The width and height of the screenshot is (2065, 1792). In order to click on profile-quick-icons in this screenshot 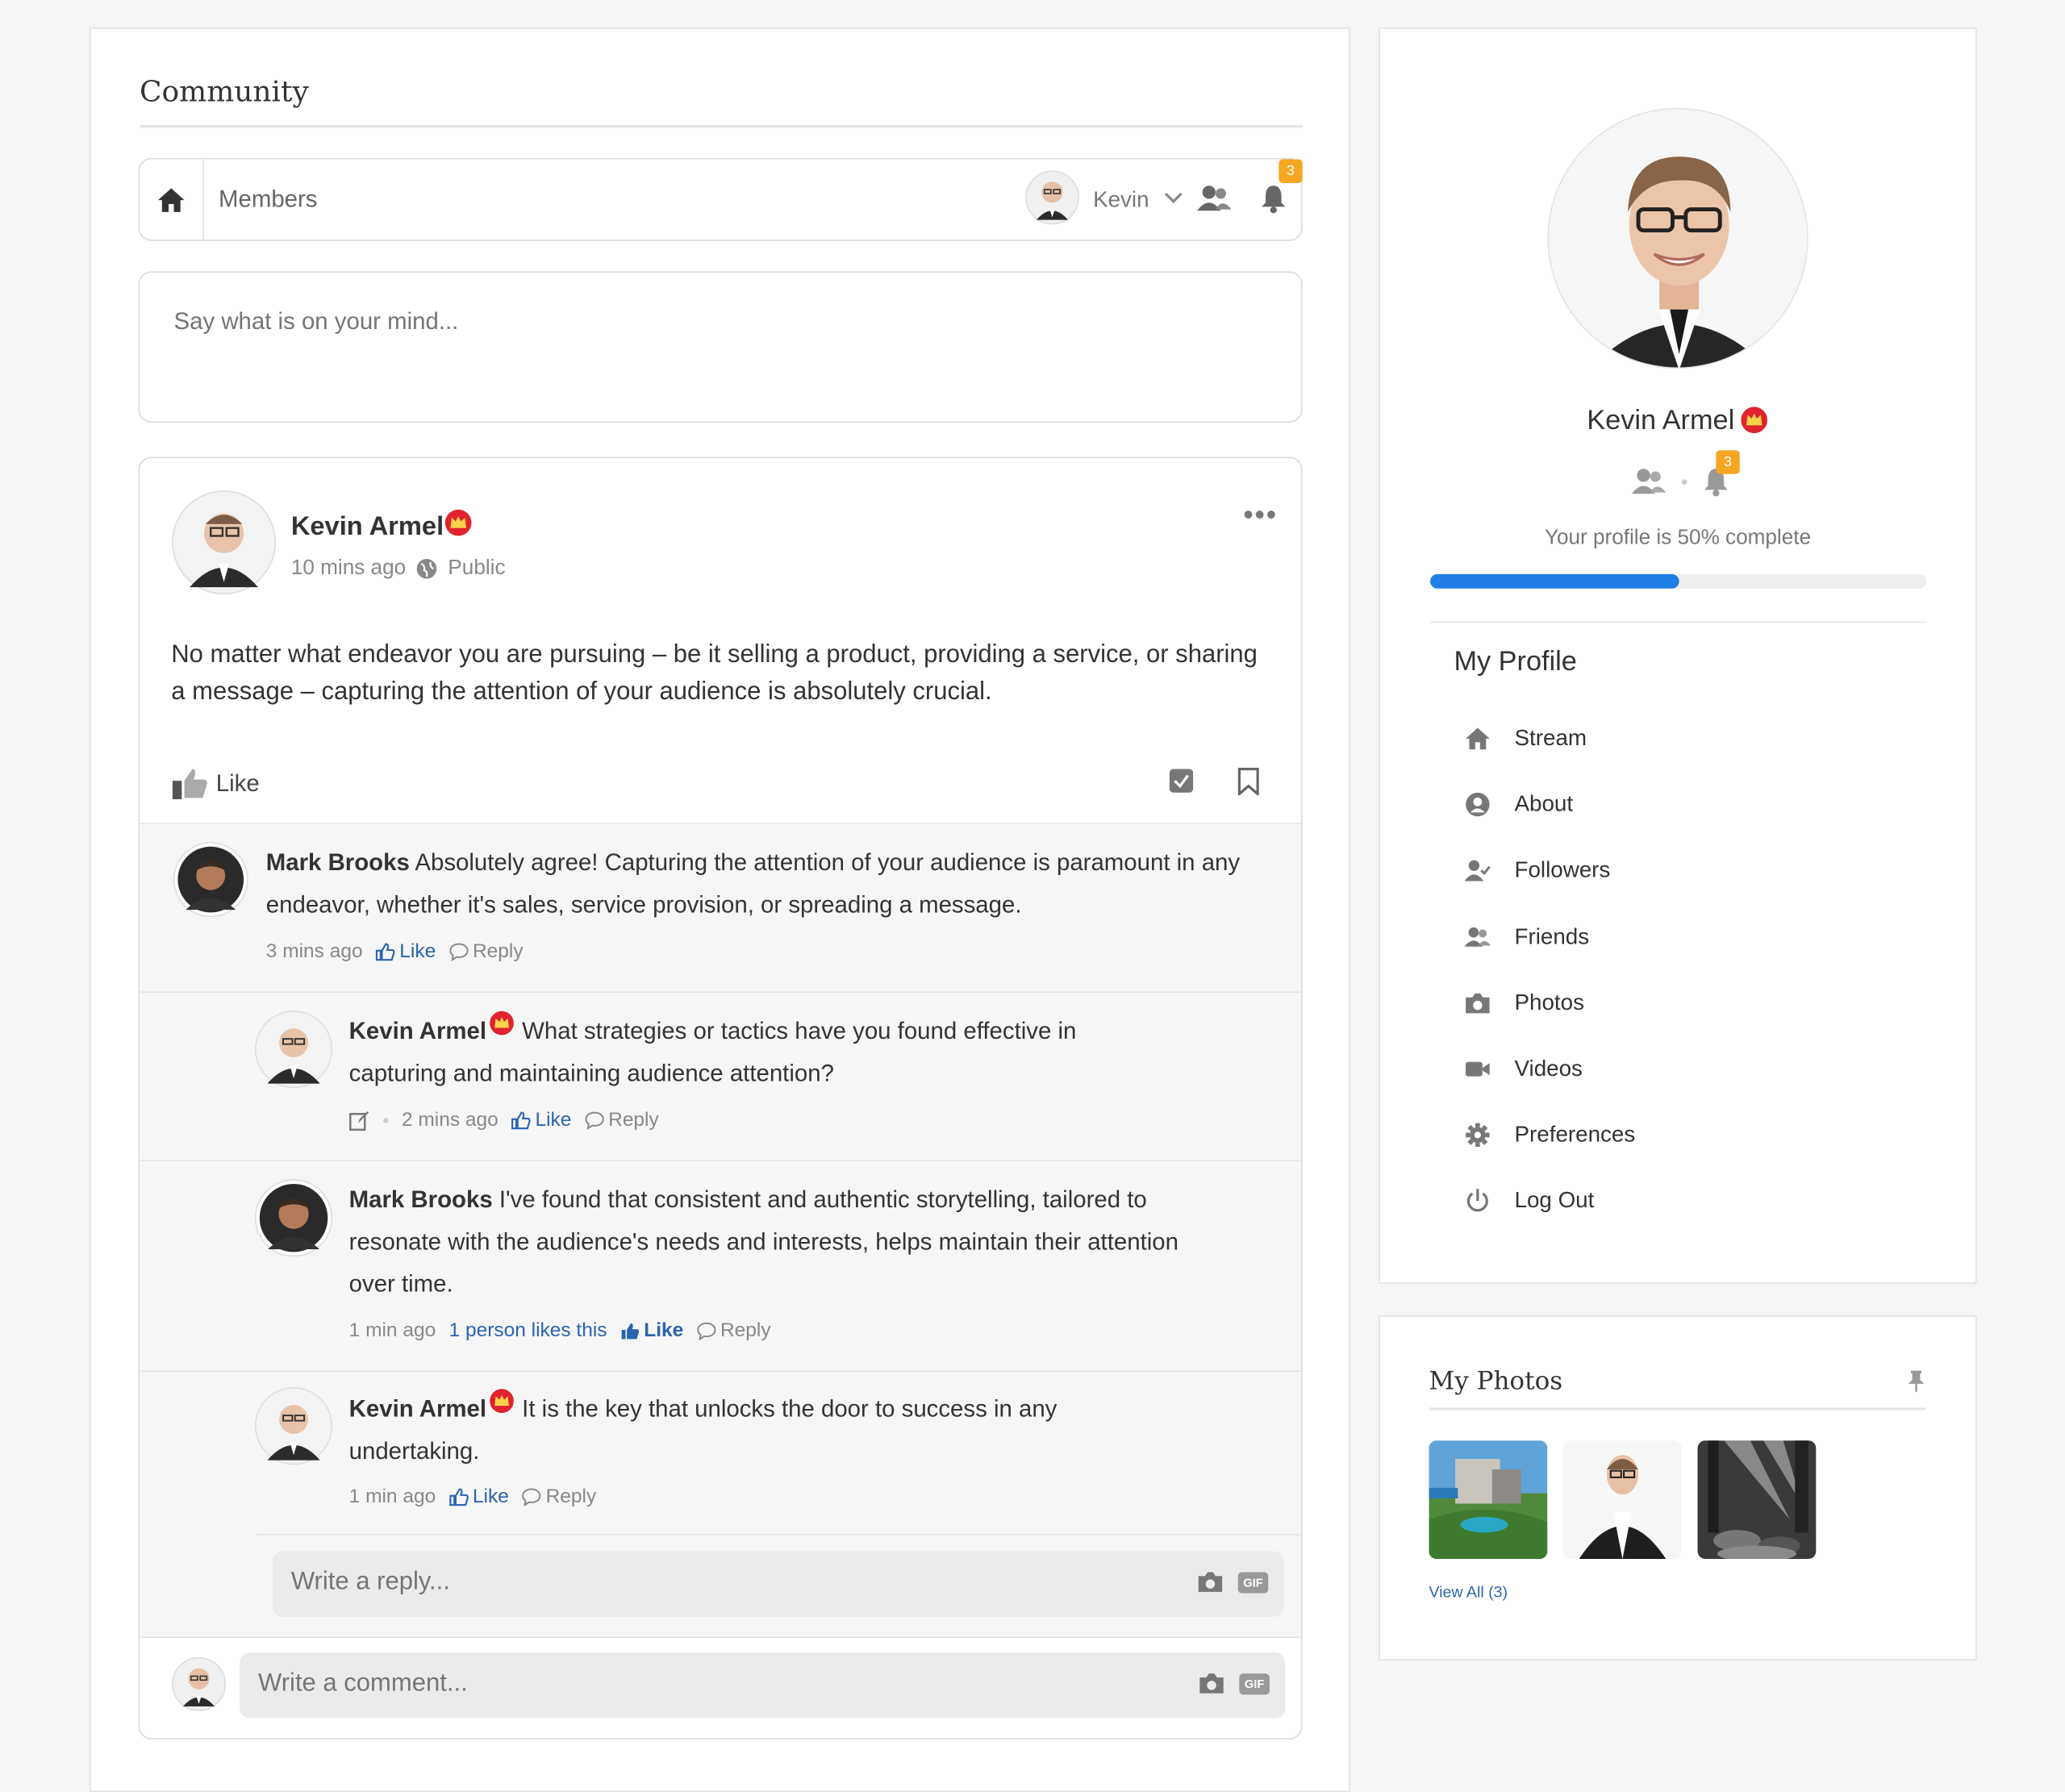, I will do `click(1680, 482)`.